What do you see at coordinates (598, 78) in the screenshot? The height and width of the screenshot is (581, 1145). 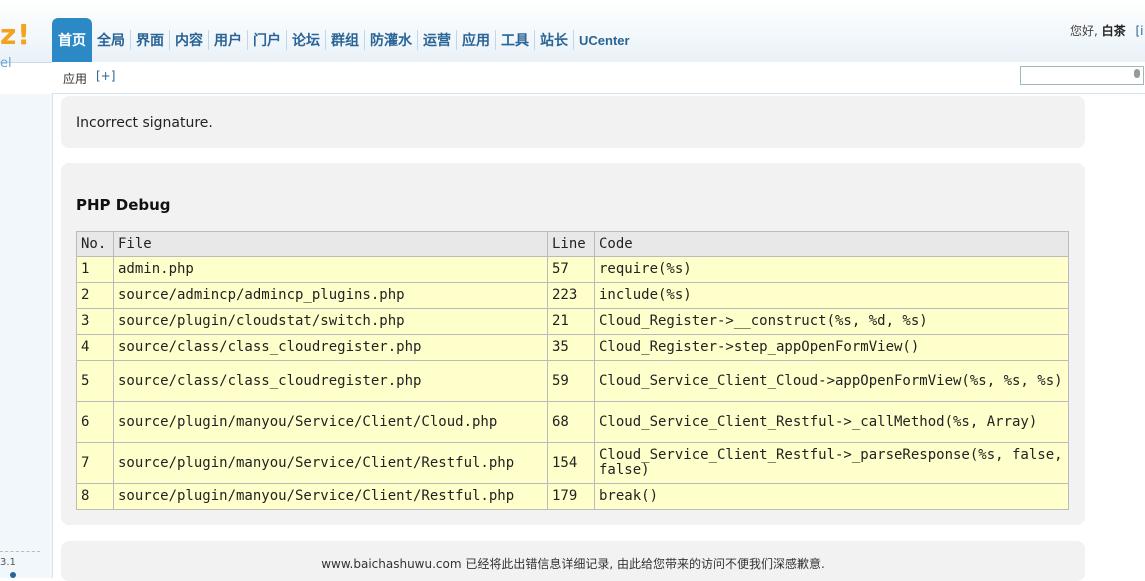 I see `sub-nav: 应用 [+]` at bounding box center [598, 78].